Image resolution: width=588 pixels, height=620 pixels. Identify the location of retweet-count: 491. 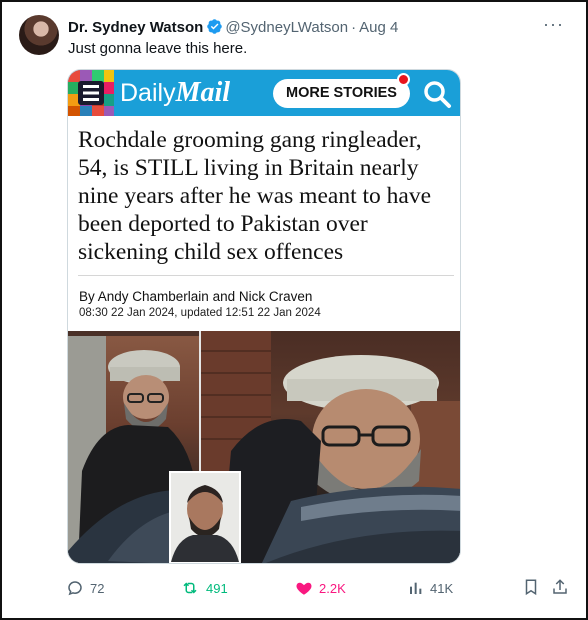
(217, 588).